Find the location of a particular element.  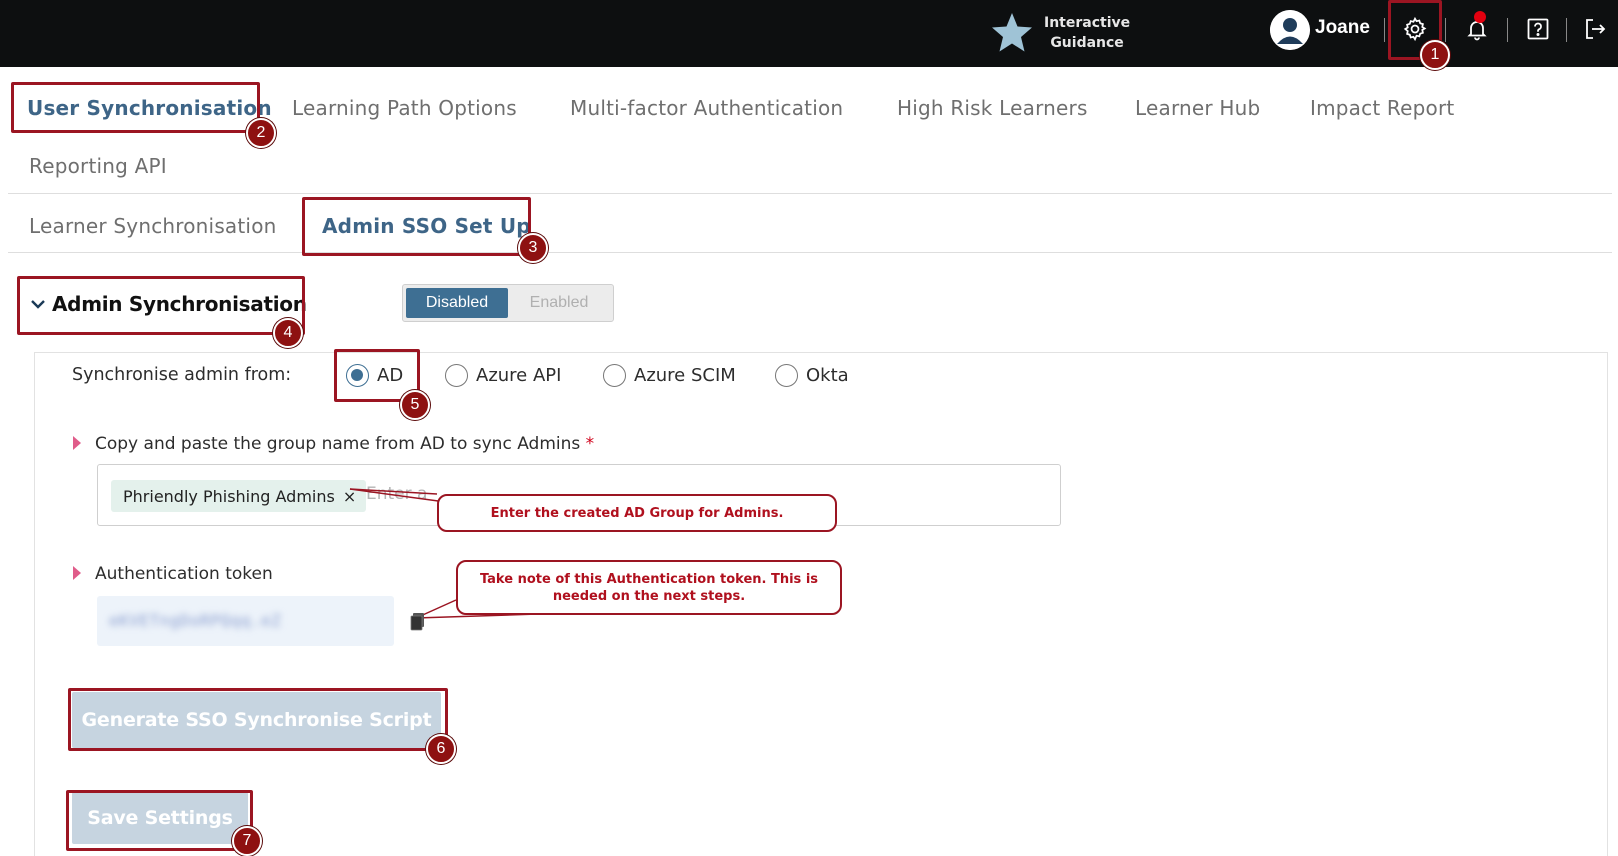

callout-group: Enter the created AD Group for Admins. is located at coordinates (637, 513).